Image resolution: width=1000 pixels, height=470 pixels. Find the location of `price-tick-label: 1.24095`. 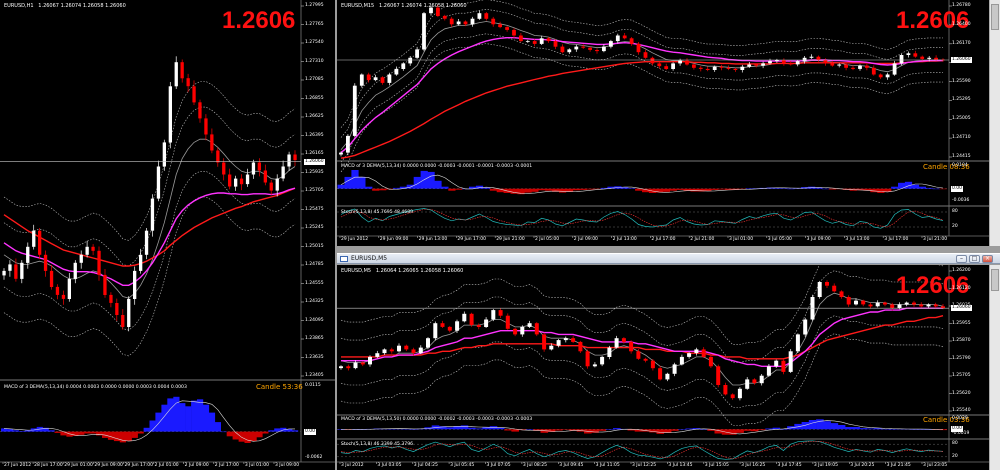

price-tick-label: 1.24095 is located at coordinates (314, 320).